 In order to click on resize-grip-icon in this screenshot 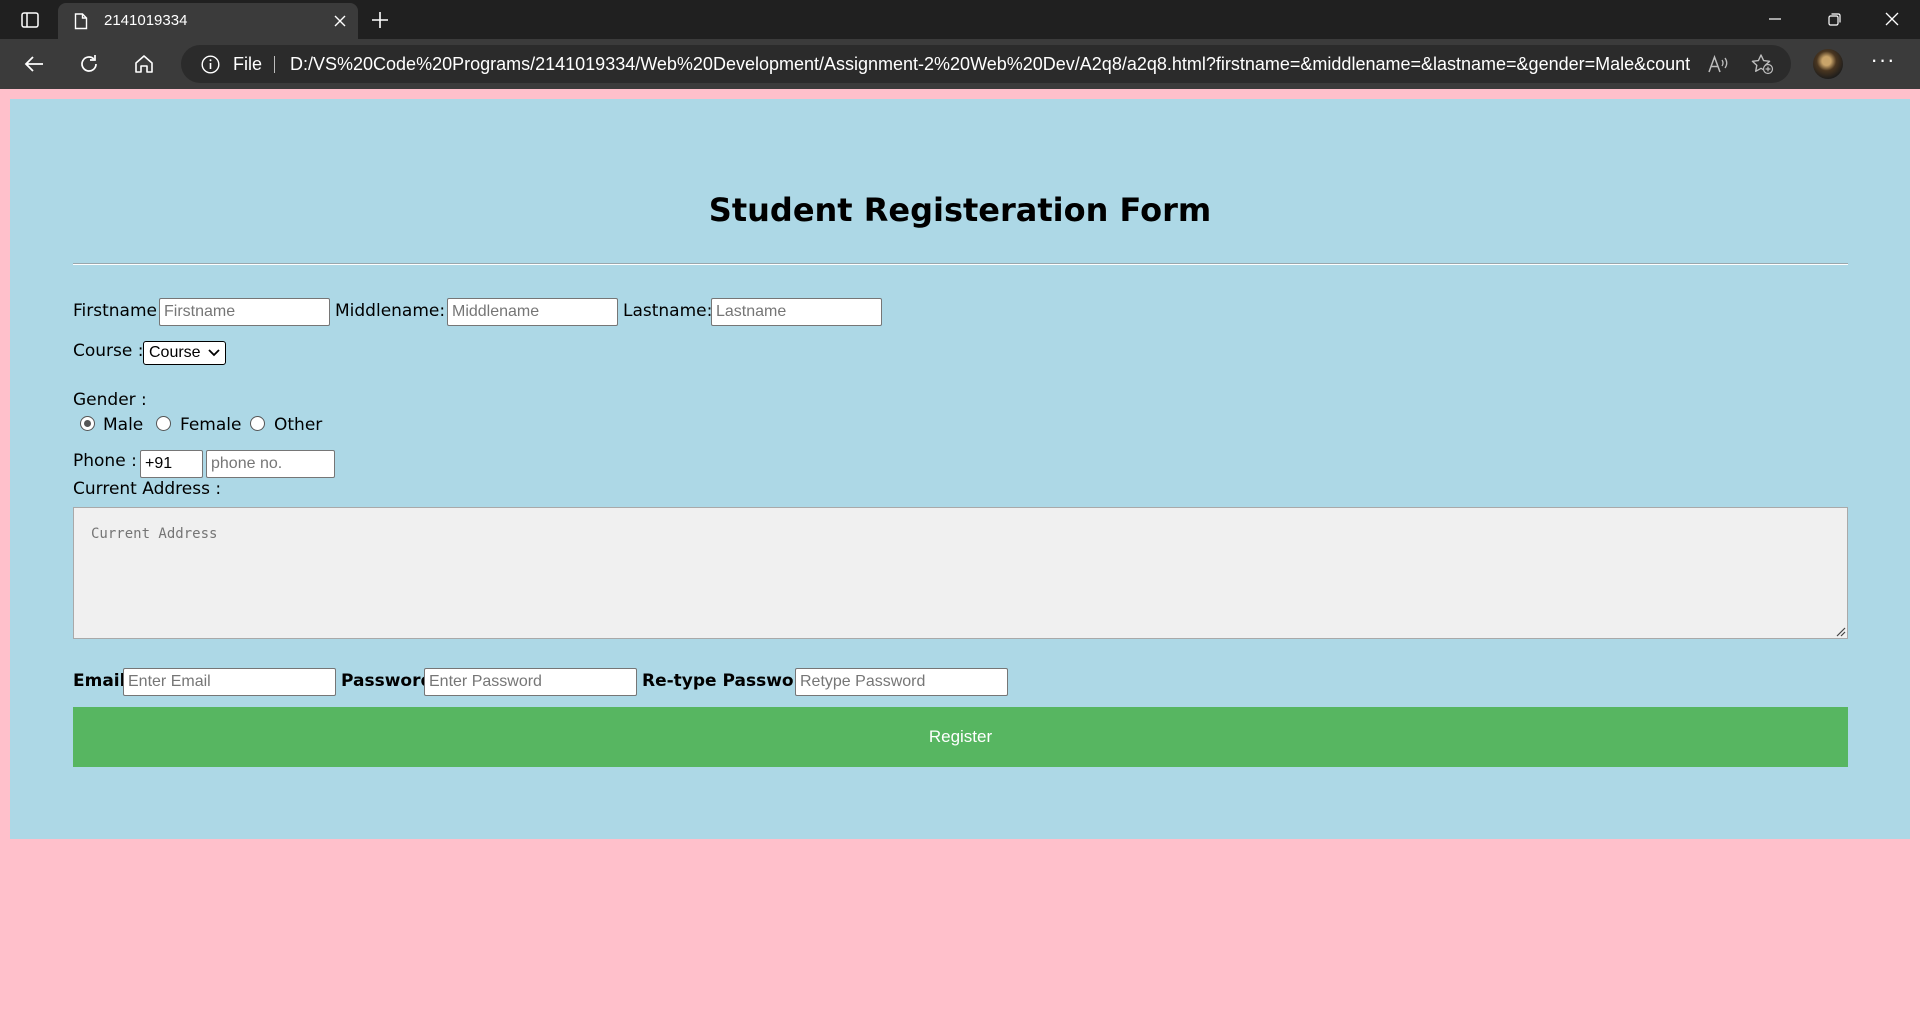, I will do `click(1840, 631)`.